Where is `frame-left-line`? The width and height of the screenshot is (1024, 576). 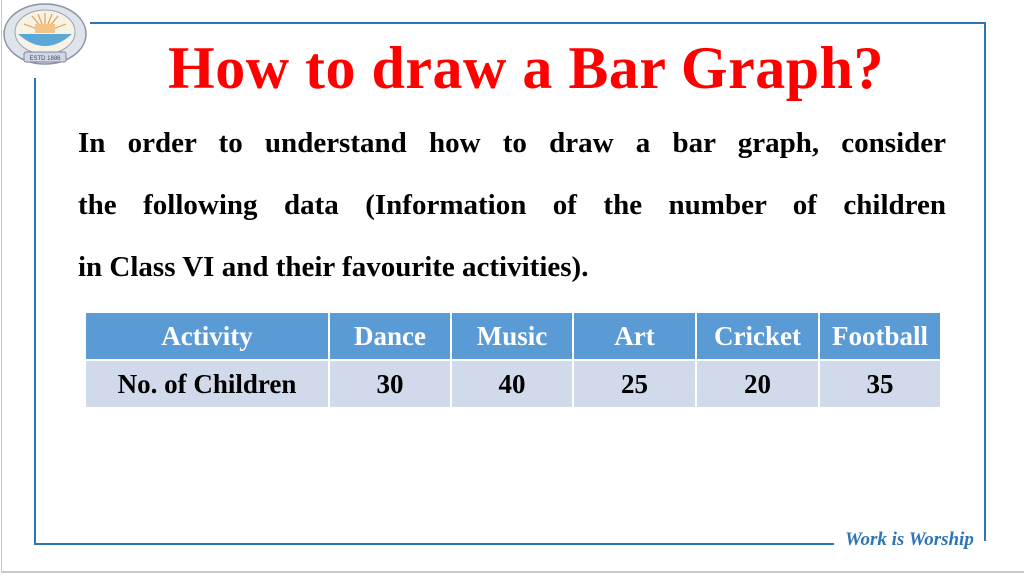
frame-left-line is located at coordinates (35, 311).